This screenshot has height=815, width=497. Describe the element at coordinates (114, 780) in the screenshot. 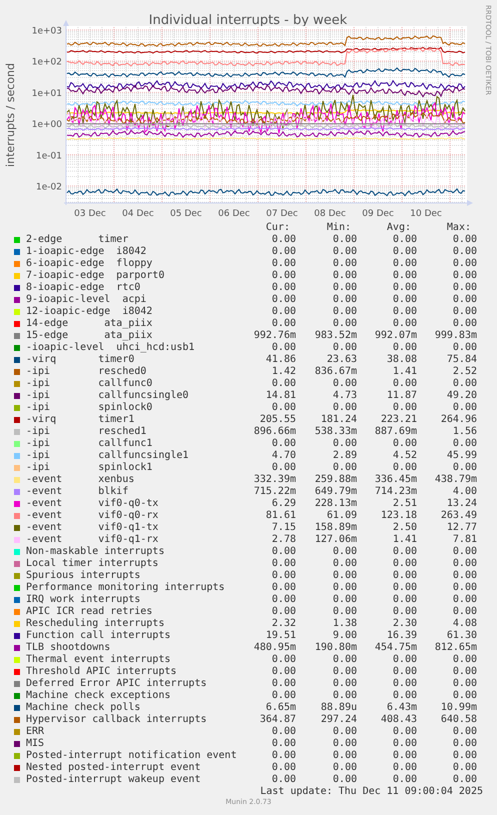

I see `legend-label: Posted-interrupt wakeup event` at that location.